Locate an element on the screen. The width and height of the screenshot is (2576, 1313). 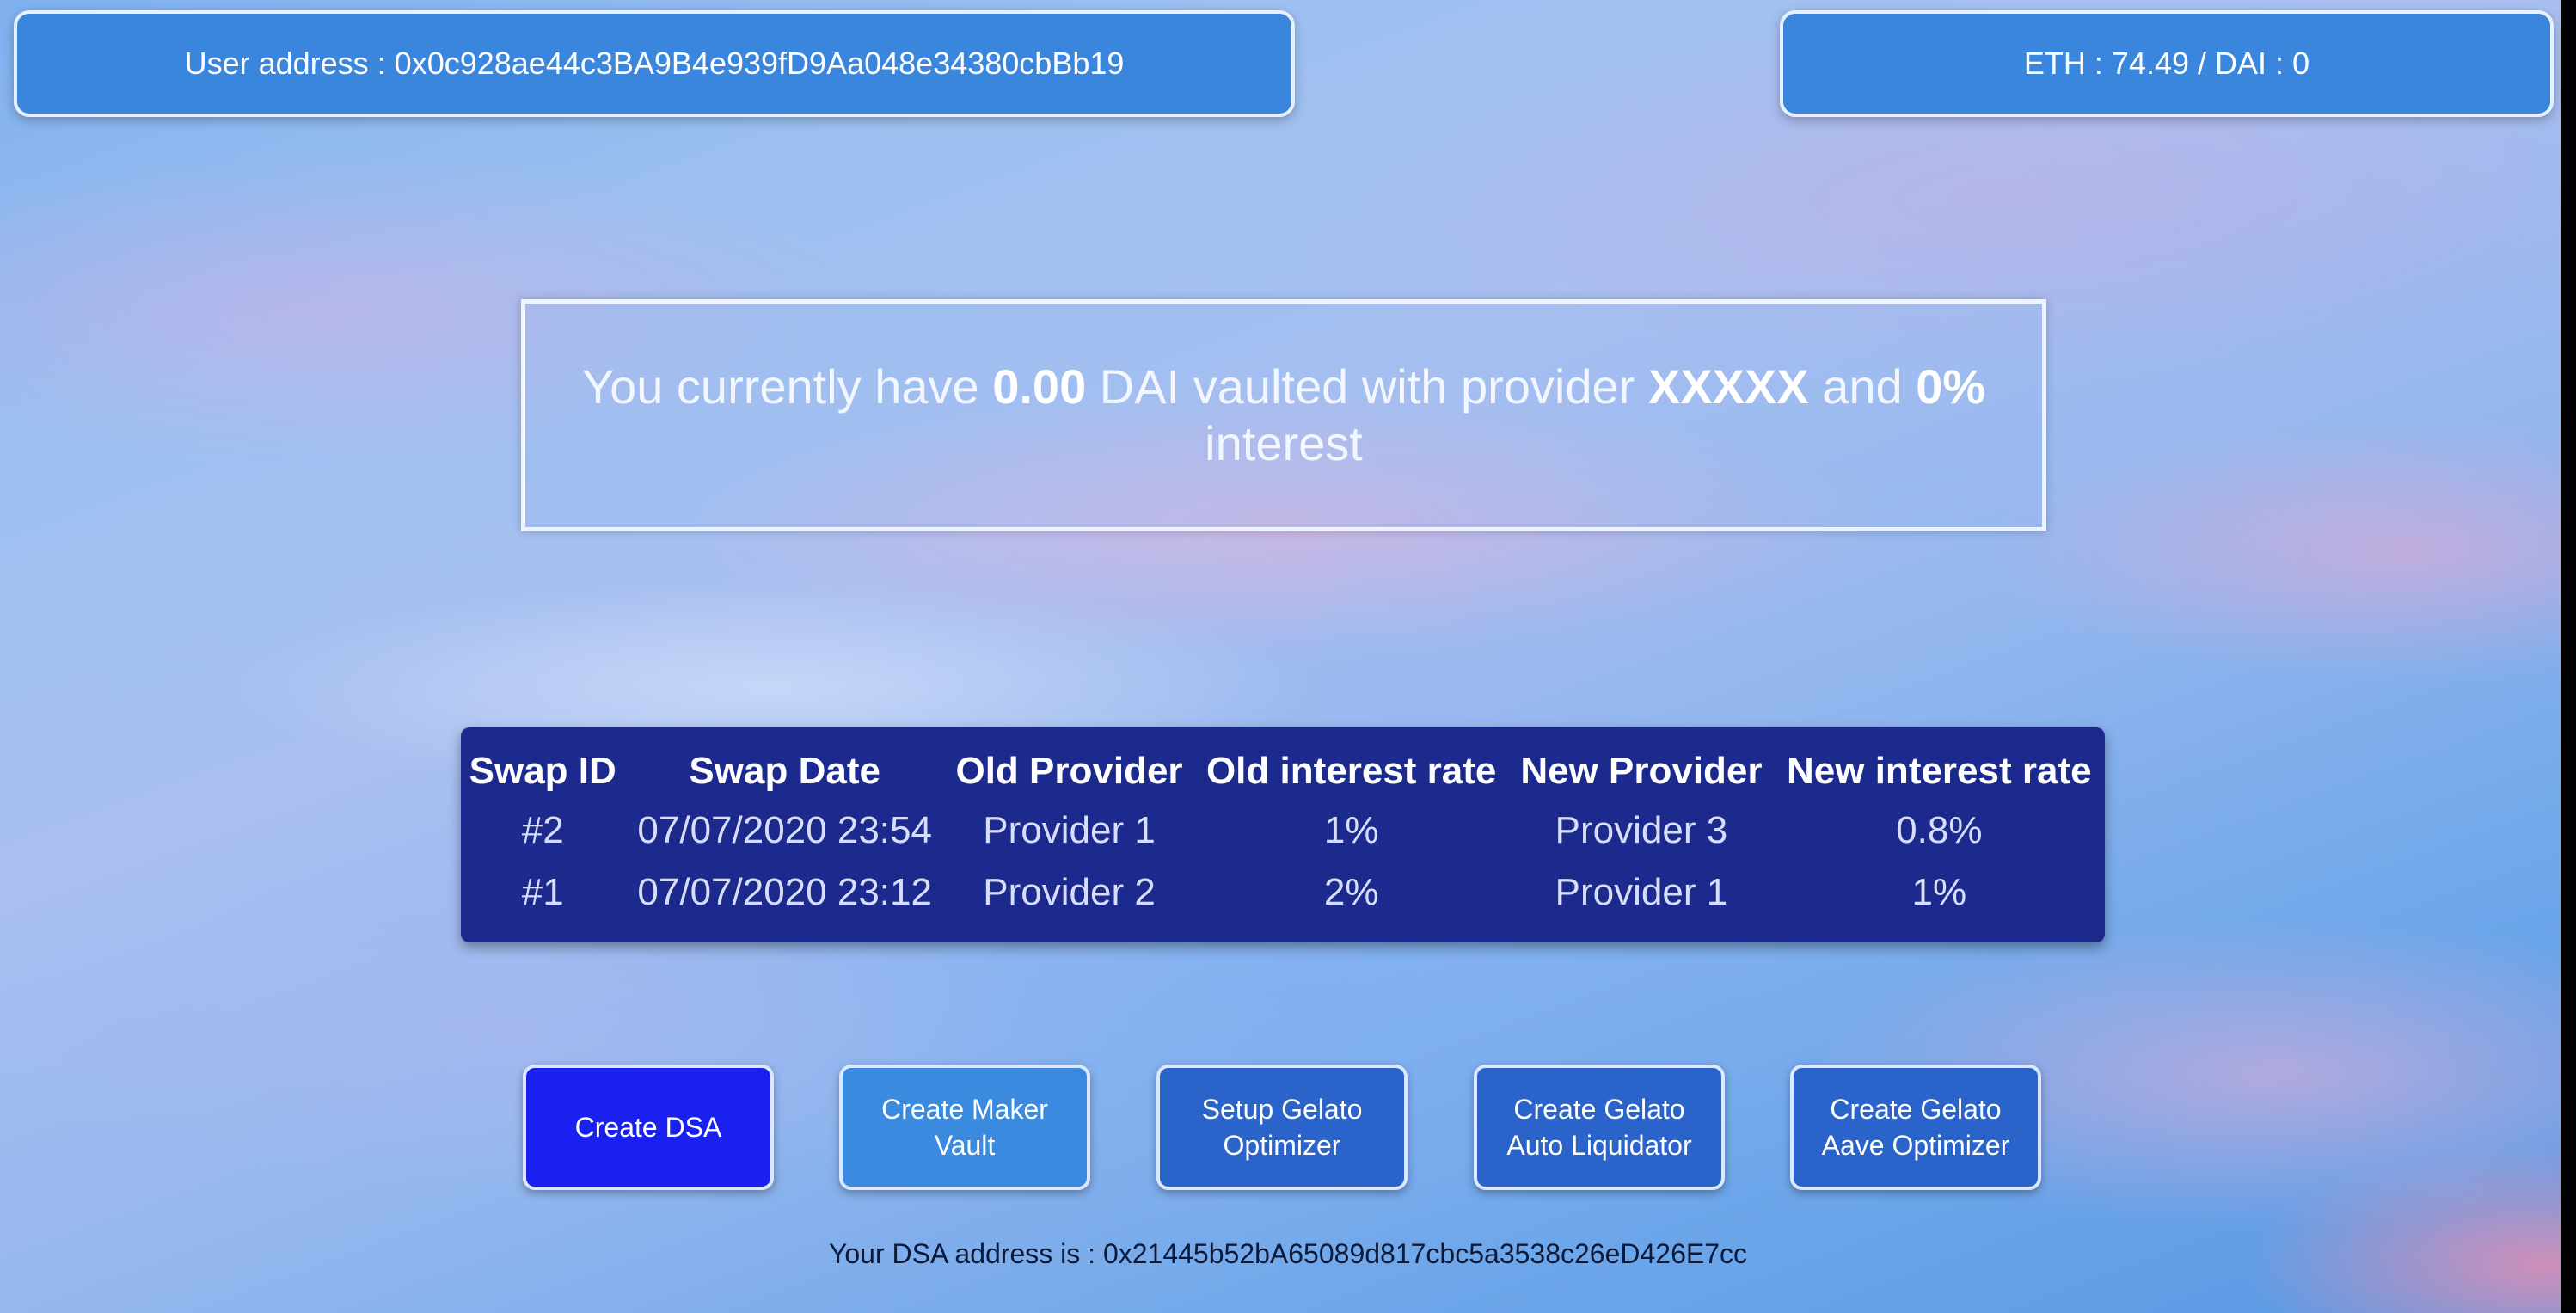
setup-gelato-optimizer-button: Setup Gelato Optimizer is located at coordinates (1282, 1127).